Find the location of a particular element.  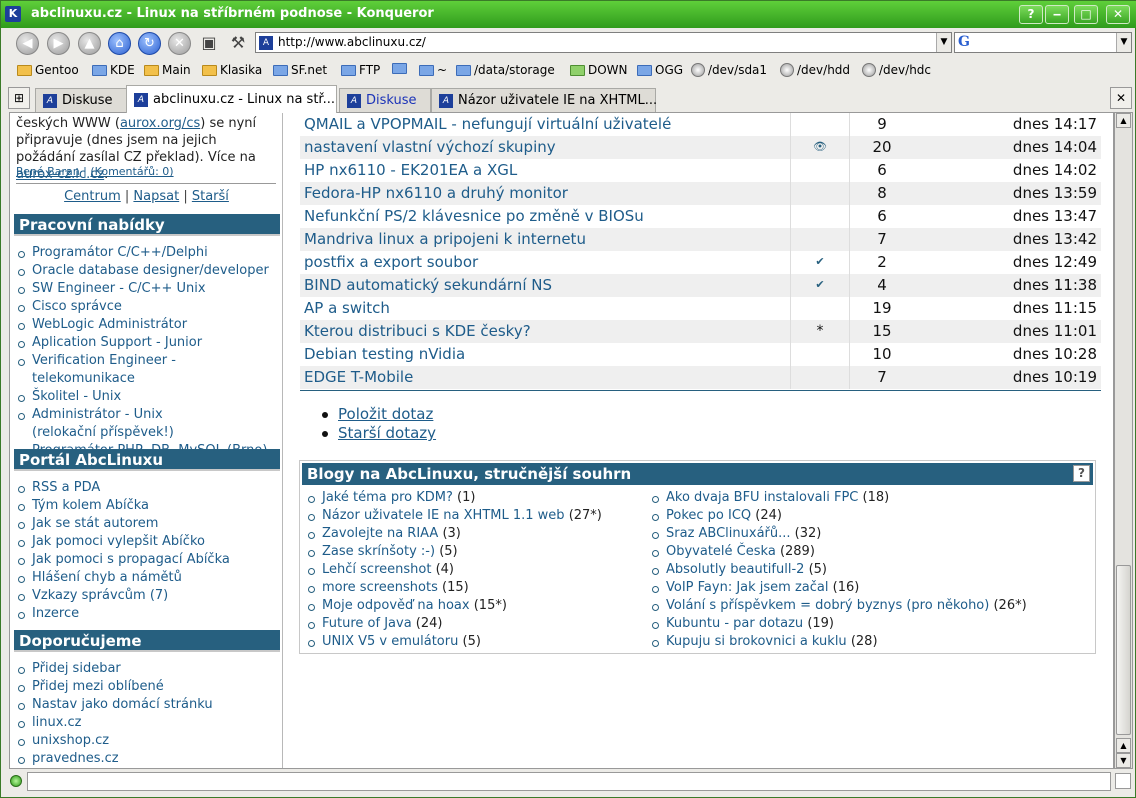

new-tab-icon: ⊞ is located at coordinates (19, 98).